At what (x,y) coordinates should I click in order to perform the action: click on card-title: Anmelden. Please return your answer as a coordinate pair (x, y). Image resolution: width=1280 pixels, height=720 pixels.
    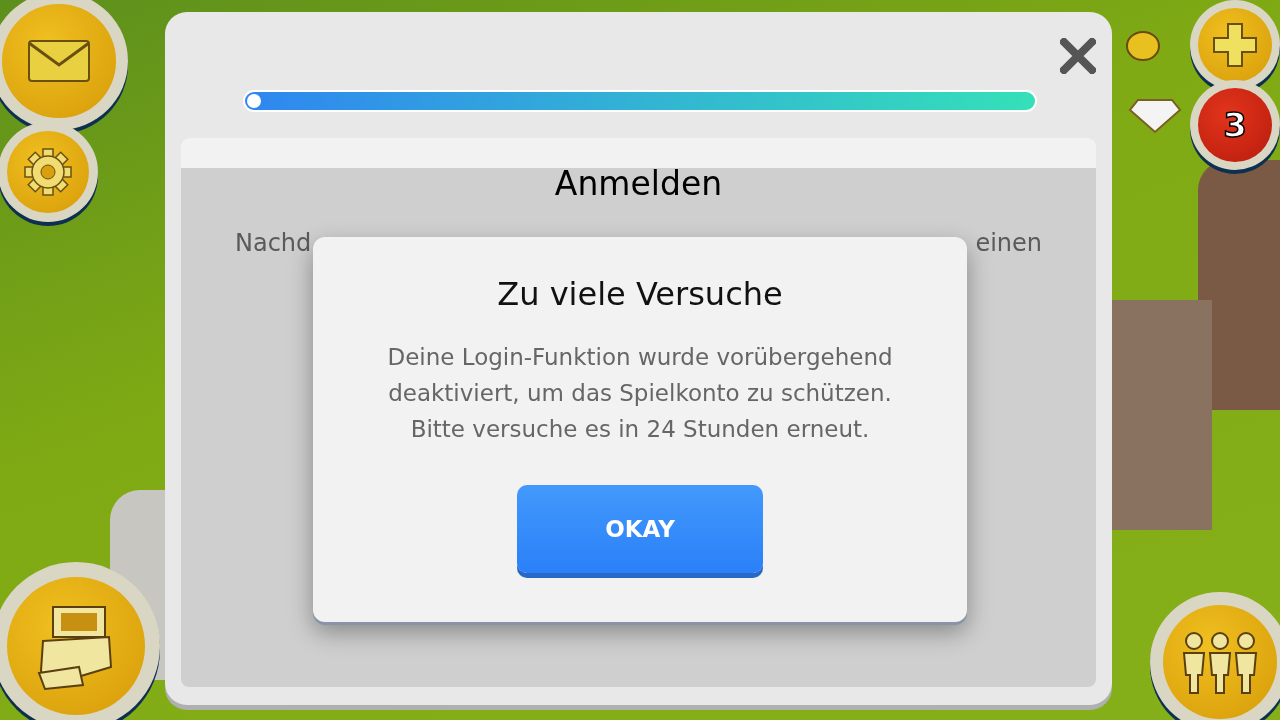
    Looking at the image, I should click on (638, 183).